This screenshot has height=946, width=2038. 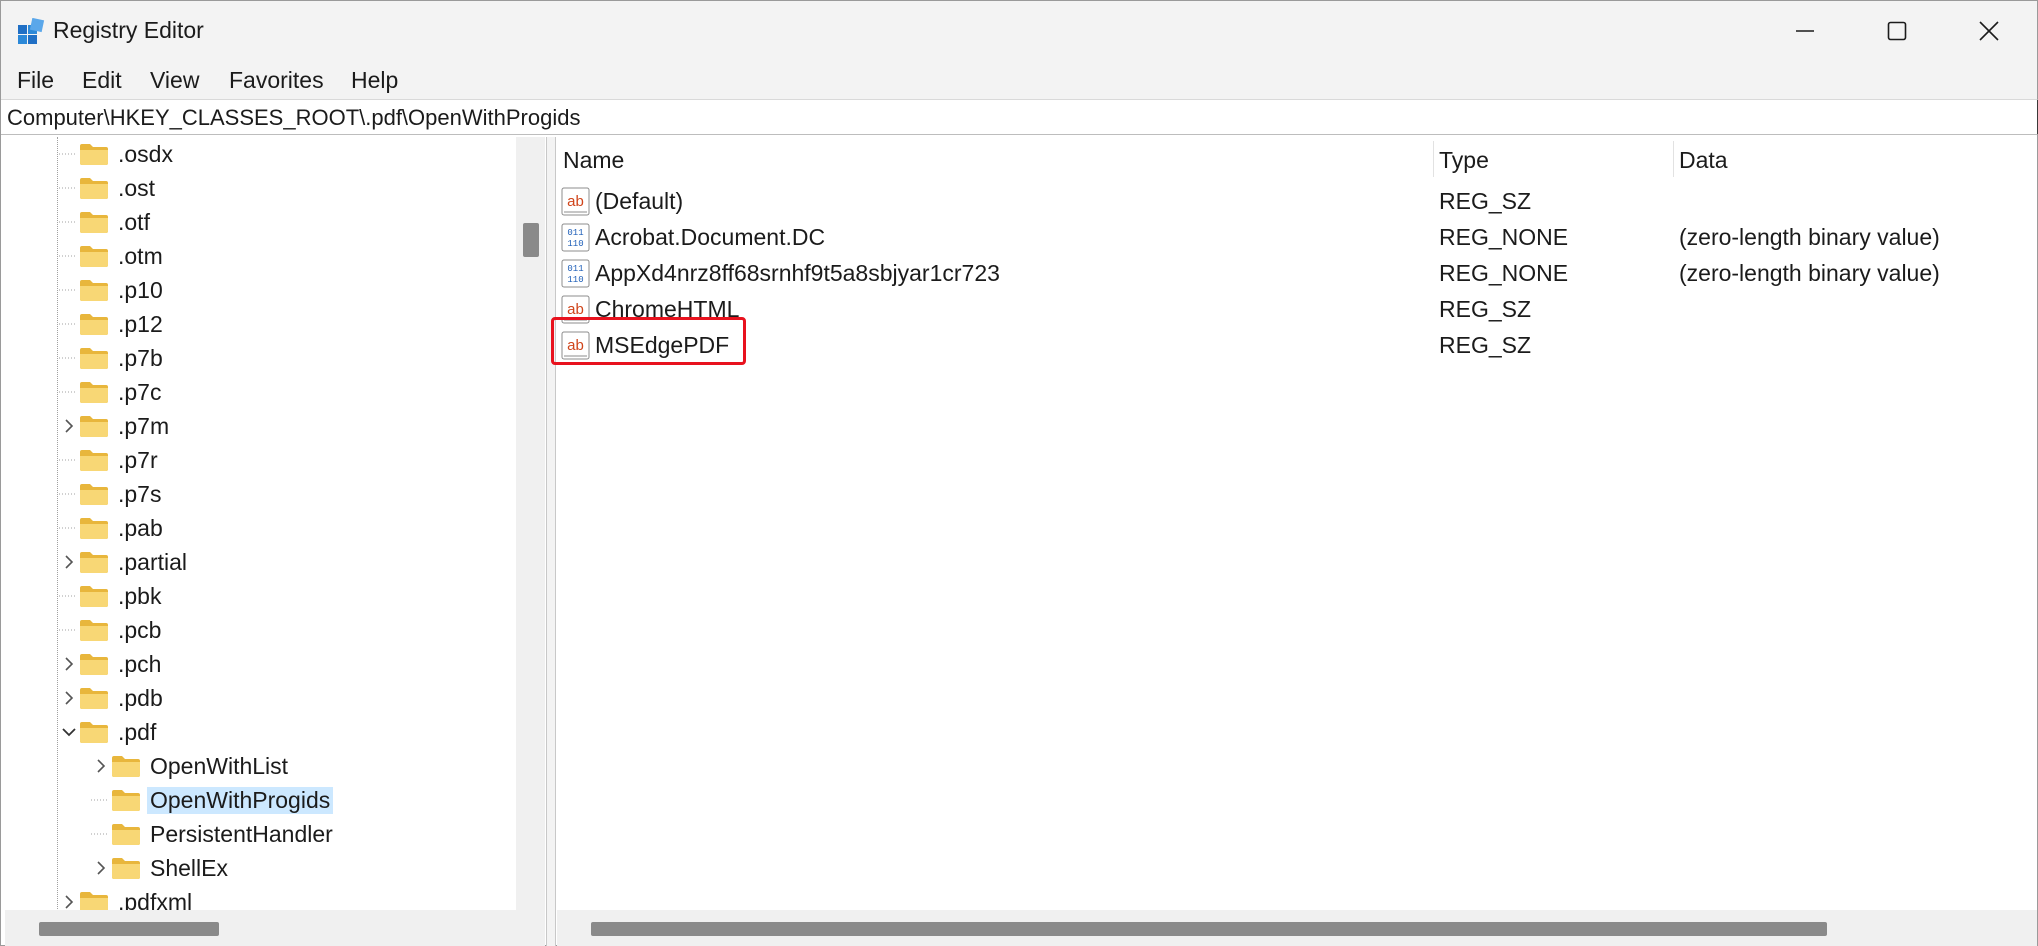 What do you see at coordinates (593, 160) in the screenshot?
I see `column-header-name: Name` at bounding box center [593, 160].